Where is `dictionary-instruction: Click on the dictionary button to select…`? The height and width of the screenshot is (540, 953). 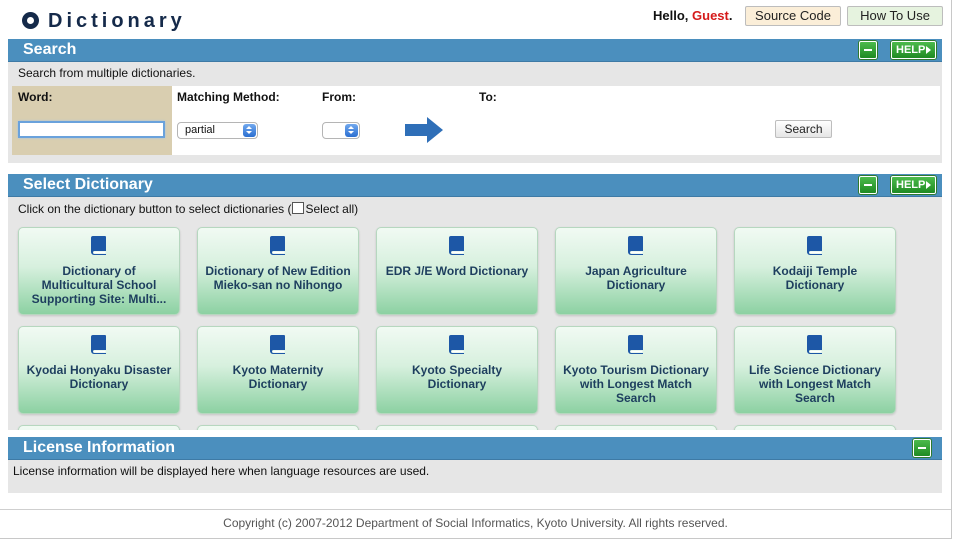
dictionary-instruction: Click on the dictionary button to select… is located at coordinates (188, 209).